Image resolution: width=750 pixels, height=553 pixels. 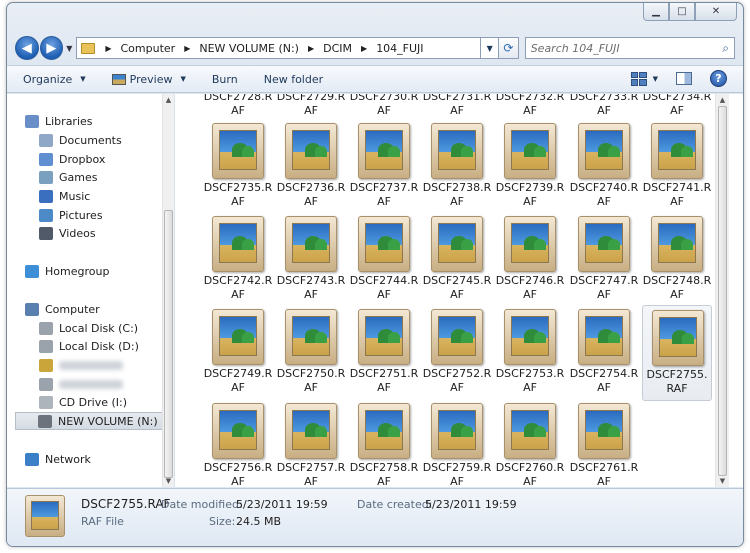 What do you see at coordinates (384, 260) in the screenshot?
I see `file-item: DSCF2744.RAF` at bounding box center [384, 260].